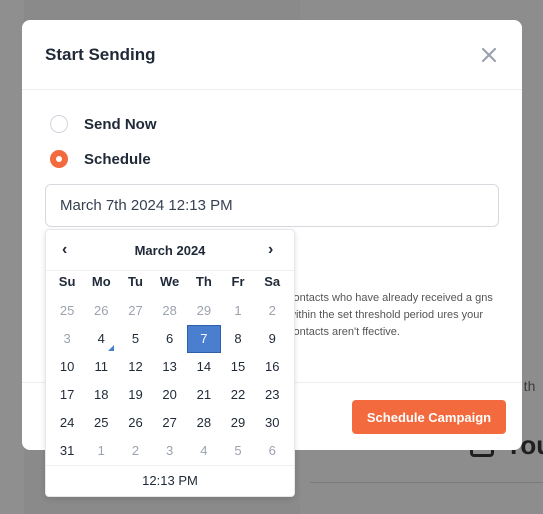  I want to click on weekday-label: Fr, so click(238, 281).